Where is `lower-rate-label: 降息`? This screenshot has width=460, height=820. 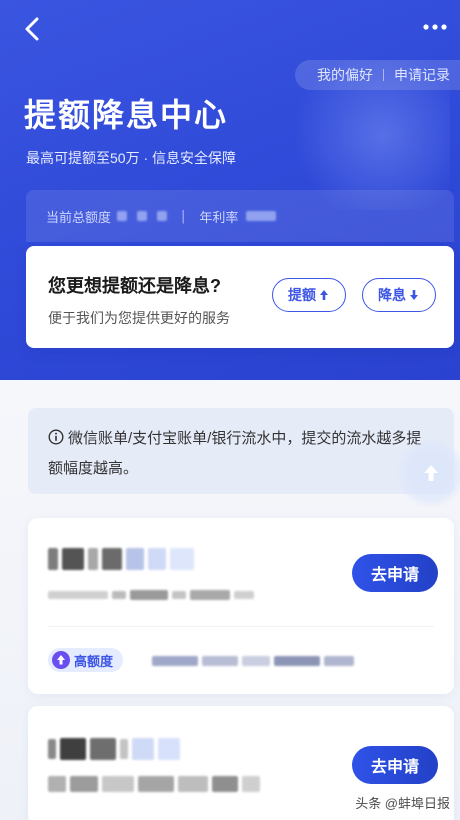
lower-rate-label: 降息 is located at coordinates (392, 295).